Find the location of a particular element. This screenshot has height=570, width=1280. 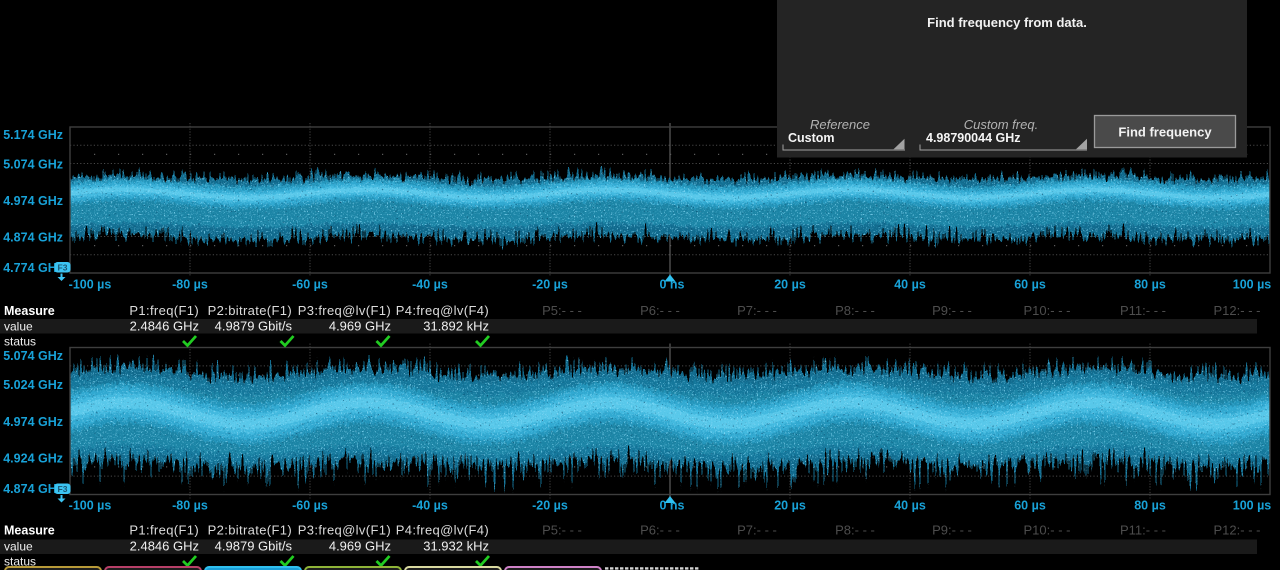

svg-text: 4.98790044 GHz is located at coordinates (973, 138).